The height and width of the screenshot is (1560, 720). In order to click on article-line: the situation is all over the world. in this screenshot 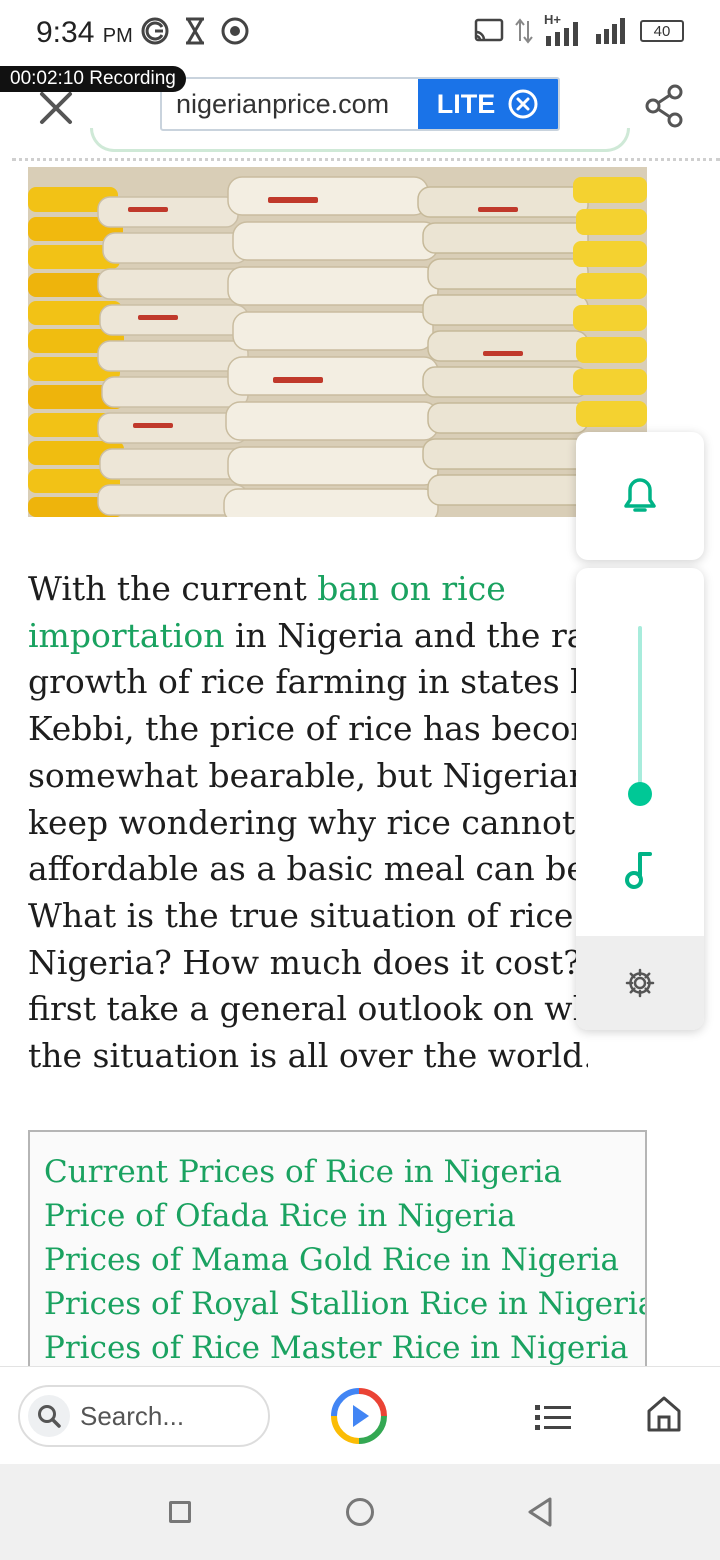, I will do `click(308, 1056)`.